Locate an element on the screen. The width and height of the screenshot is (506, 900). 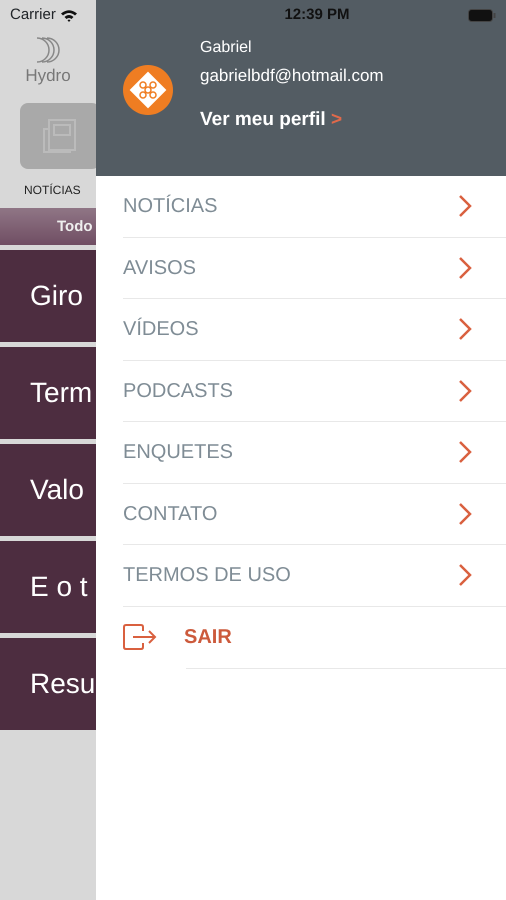
avatar-icon is located at coordinates (148, 90).